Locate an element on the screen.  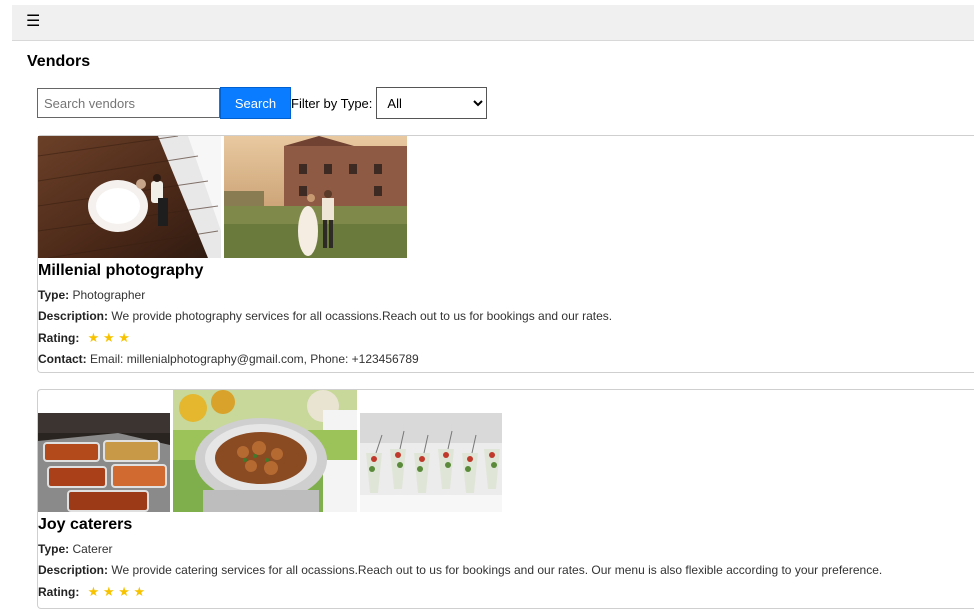
vendor-type: Type: Caterer is located at coordinates (75, 549).